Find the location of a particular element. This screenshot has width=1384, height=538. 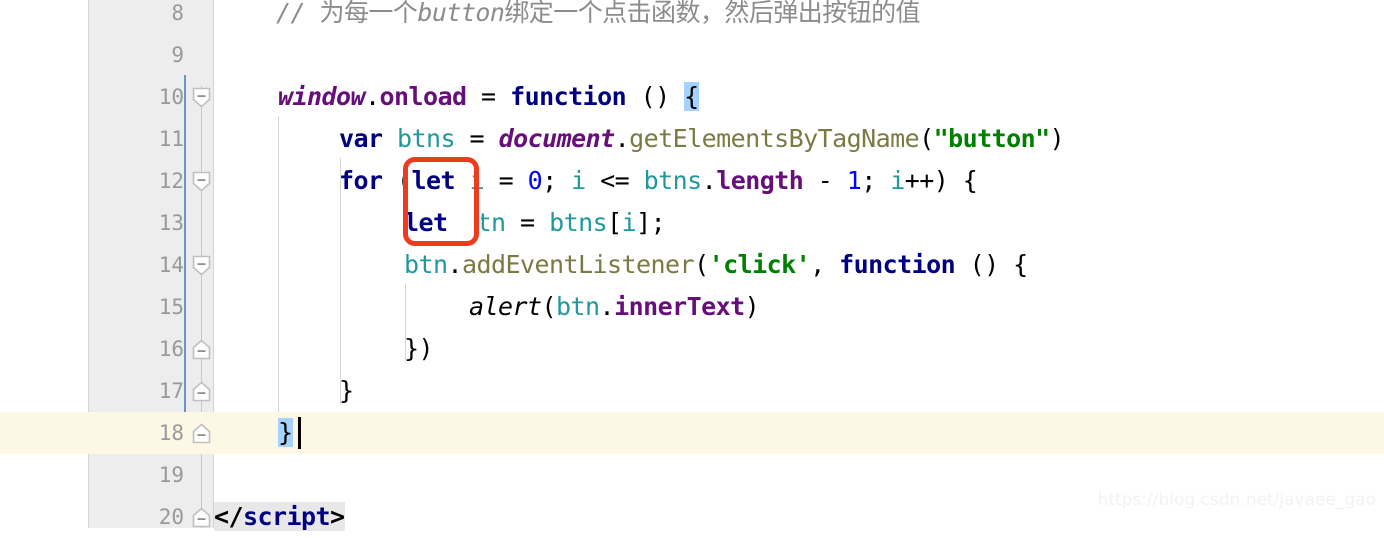

code-text: let btn = btns[i]; is located at coordinates (535, 223).